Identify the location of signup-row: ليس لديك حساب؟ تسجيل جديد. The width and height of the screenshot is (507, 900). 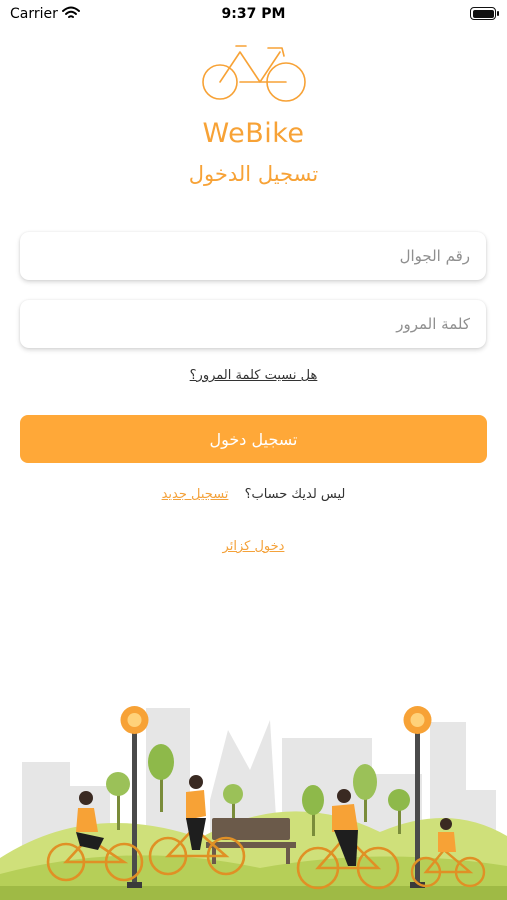
(253, 494).